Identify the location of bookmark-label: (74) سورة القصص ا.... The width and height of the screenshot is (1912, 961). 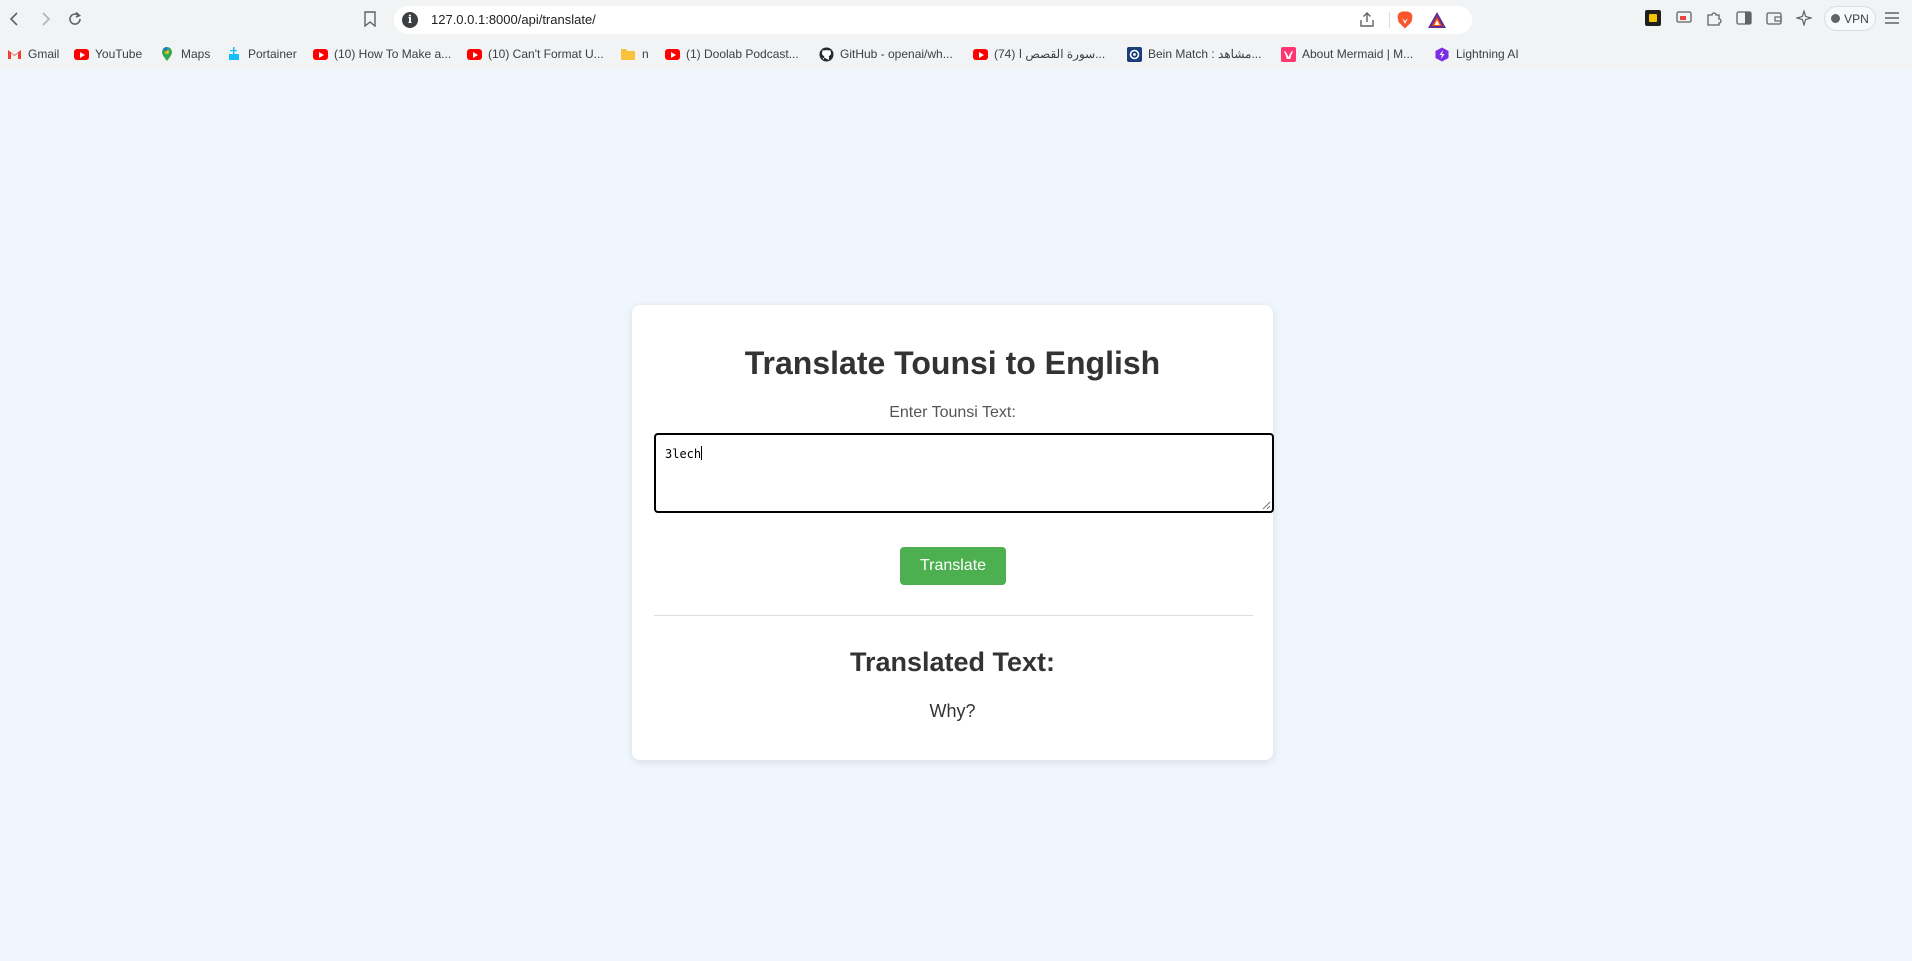
(1050, 54).